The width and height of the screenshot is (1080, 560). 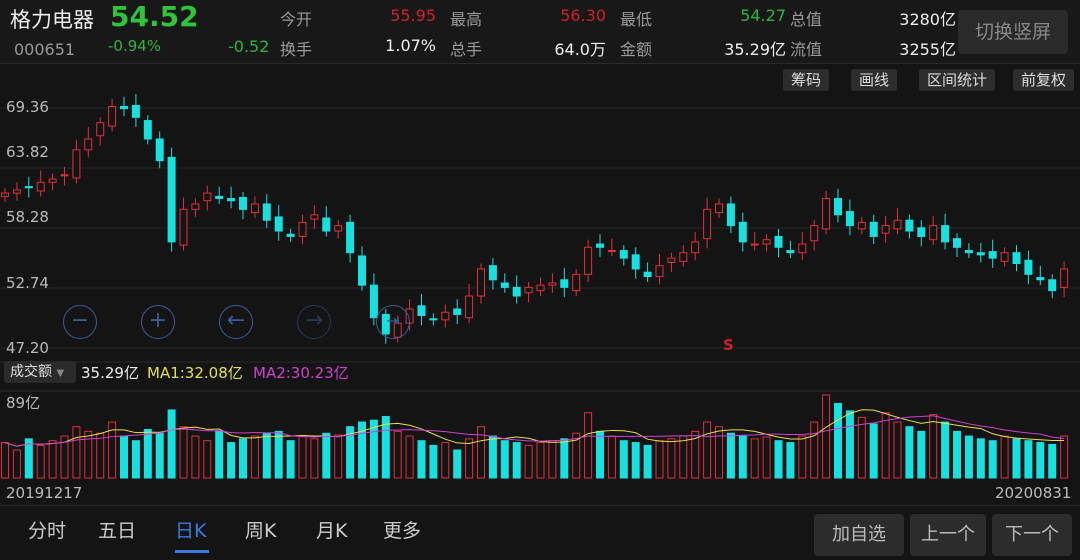 I want to click on toolbar-button: 区间统计, so click(x=957, y=80).